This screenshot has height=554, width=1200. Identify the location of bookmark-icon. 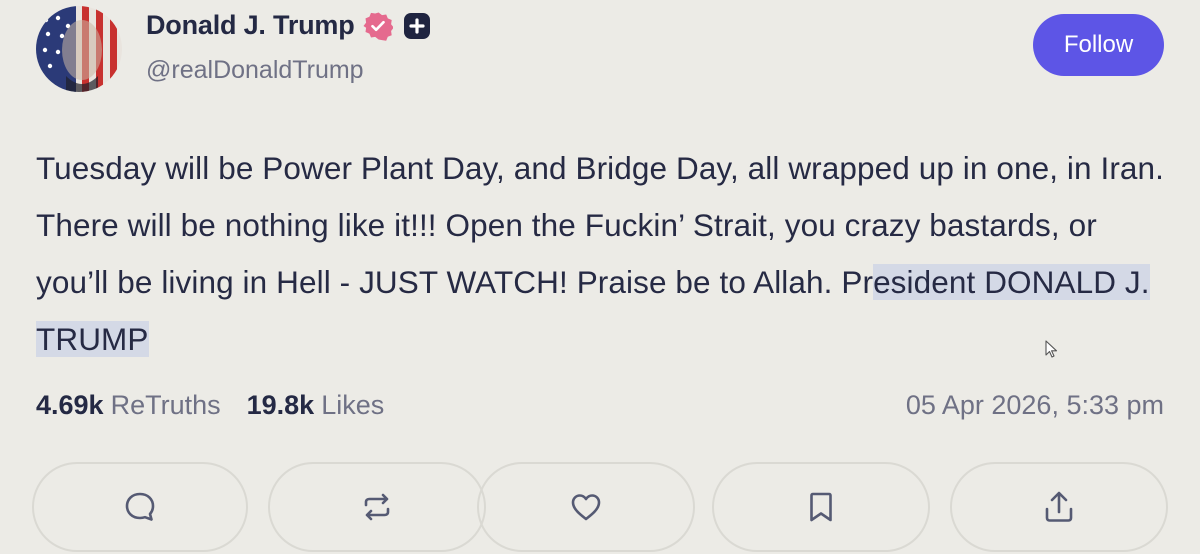
(821, 507).